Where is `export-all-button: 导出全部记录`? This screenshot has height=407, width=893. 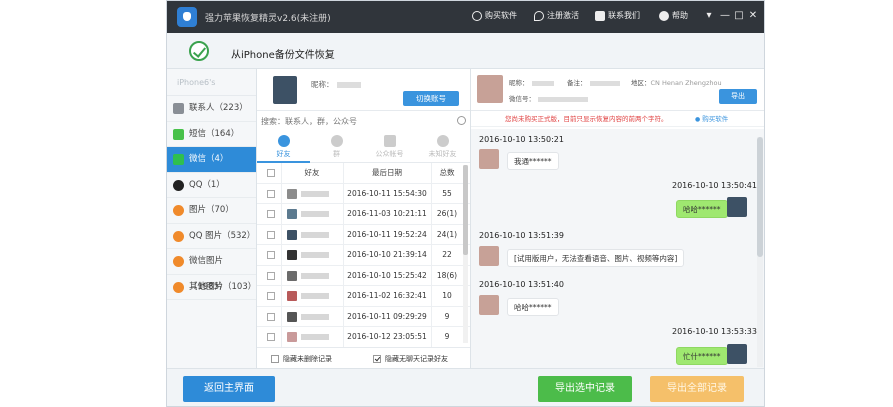 export-all-button: 导出全部记录 is located at coordinates (697, 389).